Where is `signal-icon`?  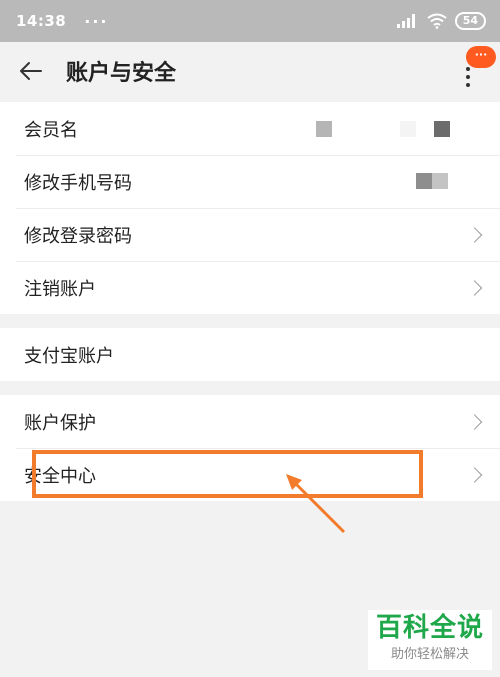 signal-icon is located at coordinates (405, 21).